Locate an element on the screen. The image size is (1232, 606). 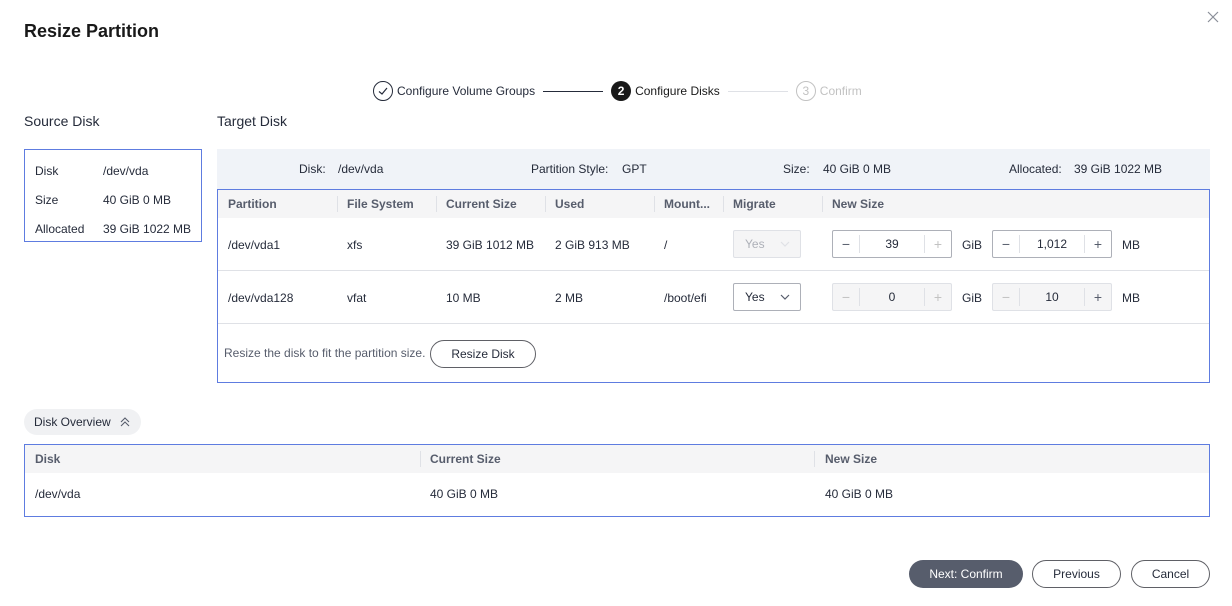
step-label: Configure Disks is located at coordinates (677, 91).